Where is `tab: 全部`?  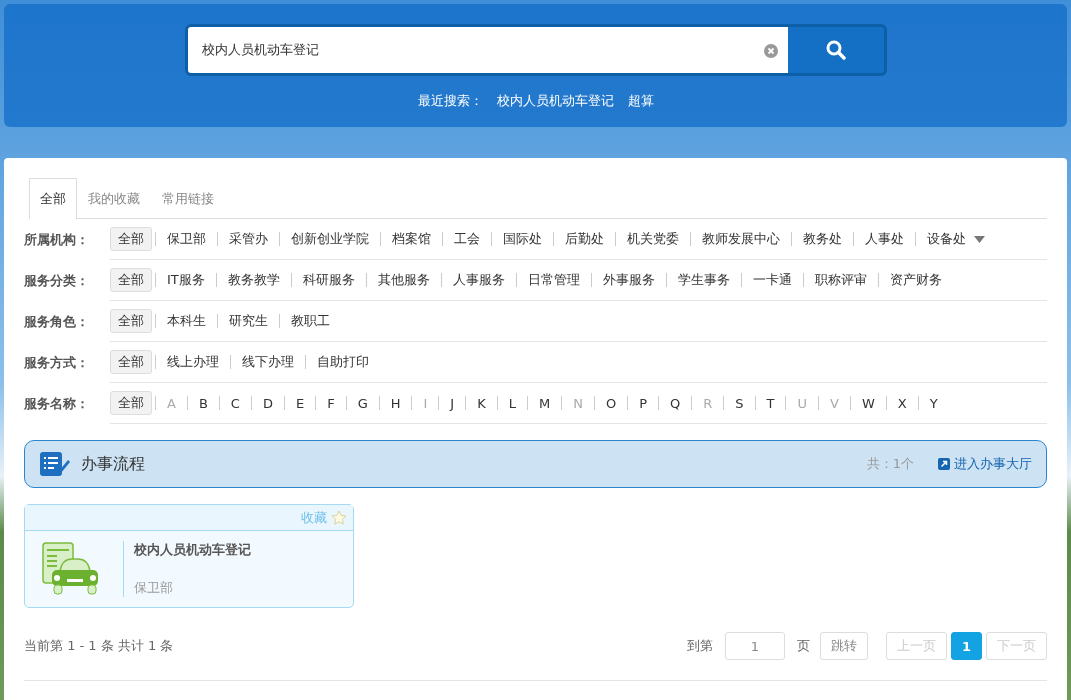
tab: 全部 is located at coordinates (53, 198).